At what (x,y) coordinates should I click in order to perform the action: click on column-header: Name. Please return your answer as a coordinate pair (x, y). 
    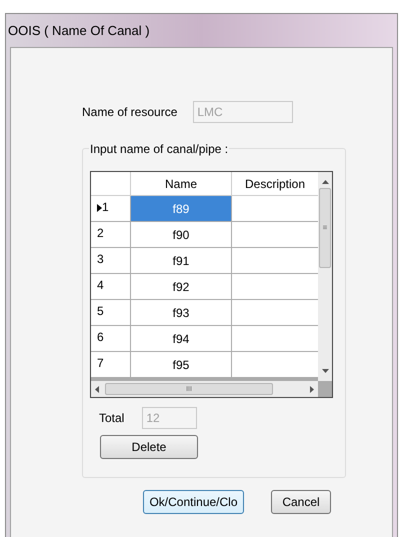
    Looking at the image, I should click on (181, 183).